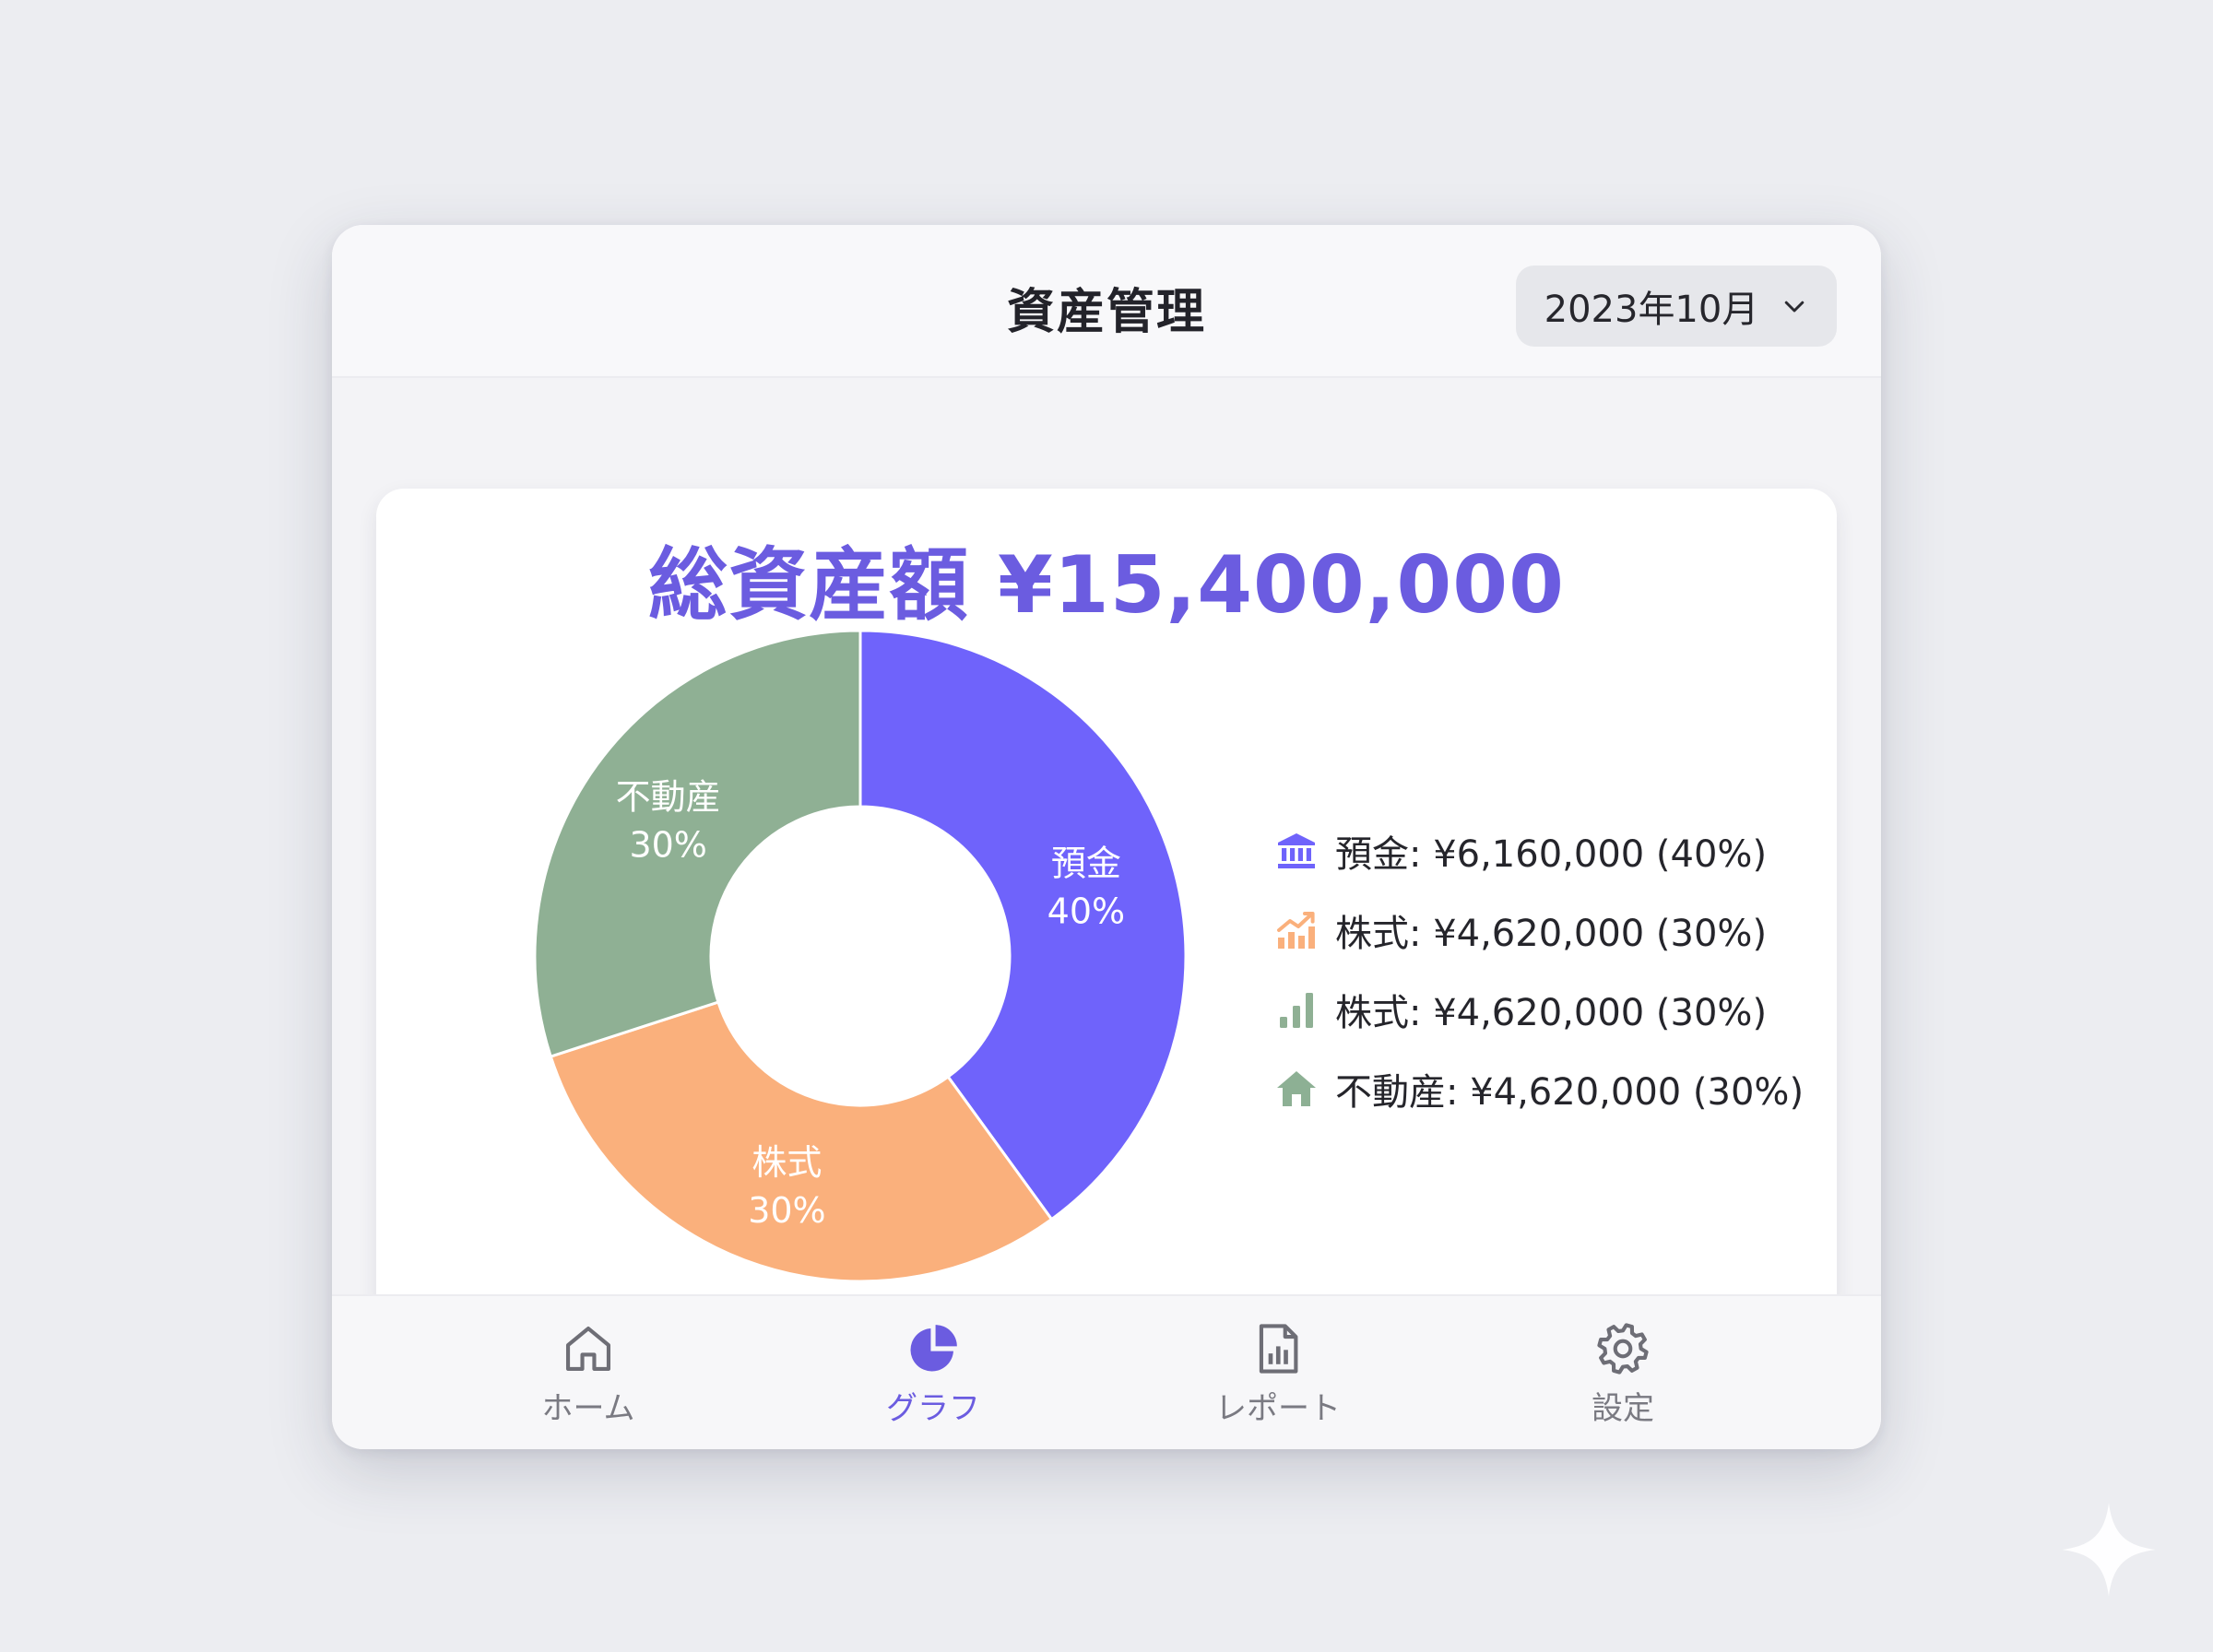 The width and height of the screenshot is (2213, 1652). Describe the element at coordinates (588, 1408) in the screenshot. I see `nav-label-home: ホーム` at that location.